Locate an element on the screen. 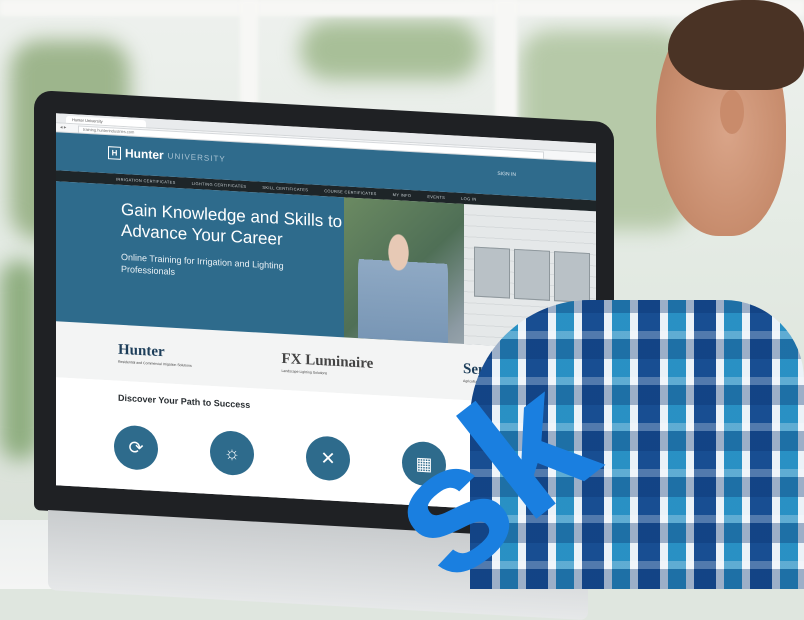 This screenshot has width=804, height=620. hunter-logo-icon: H is located at coordinates (114, 152).